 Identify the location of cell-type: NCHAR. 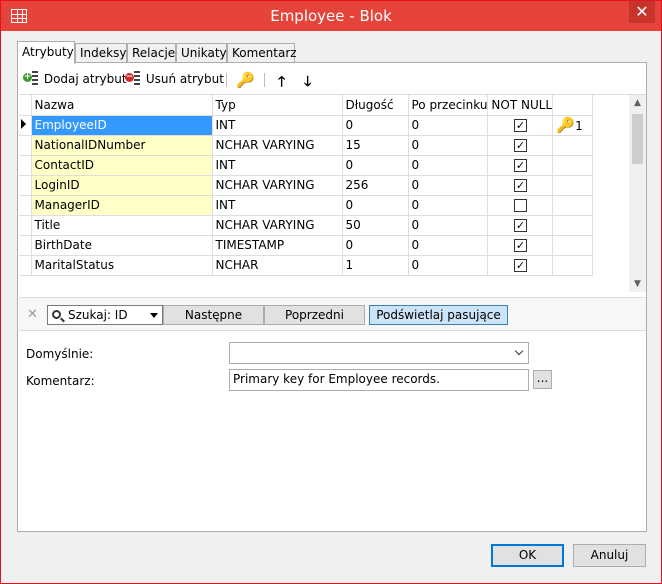
(277, 265).